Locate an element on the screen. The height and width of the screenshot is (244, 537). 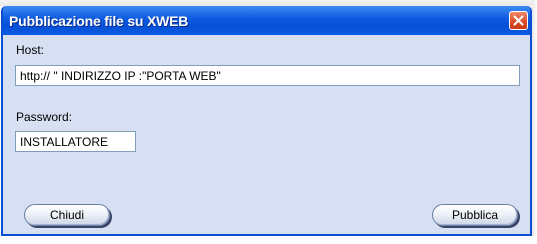
host-label: Host: is located at coordinates (30, 50).